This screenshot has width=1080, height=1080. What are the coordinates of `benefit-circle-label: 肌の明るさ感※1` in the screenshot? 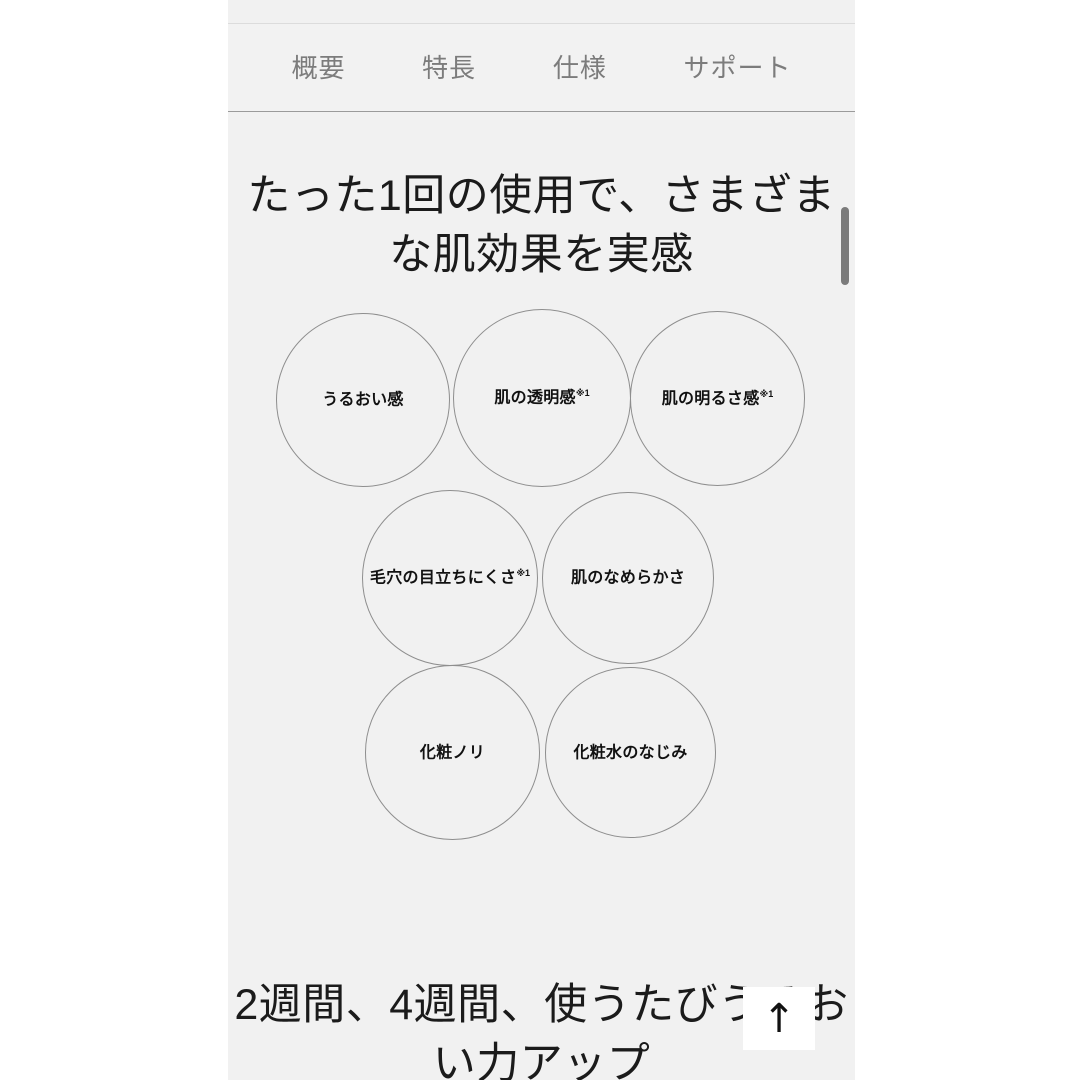 It's located at (717, 398).